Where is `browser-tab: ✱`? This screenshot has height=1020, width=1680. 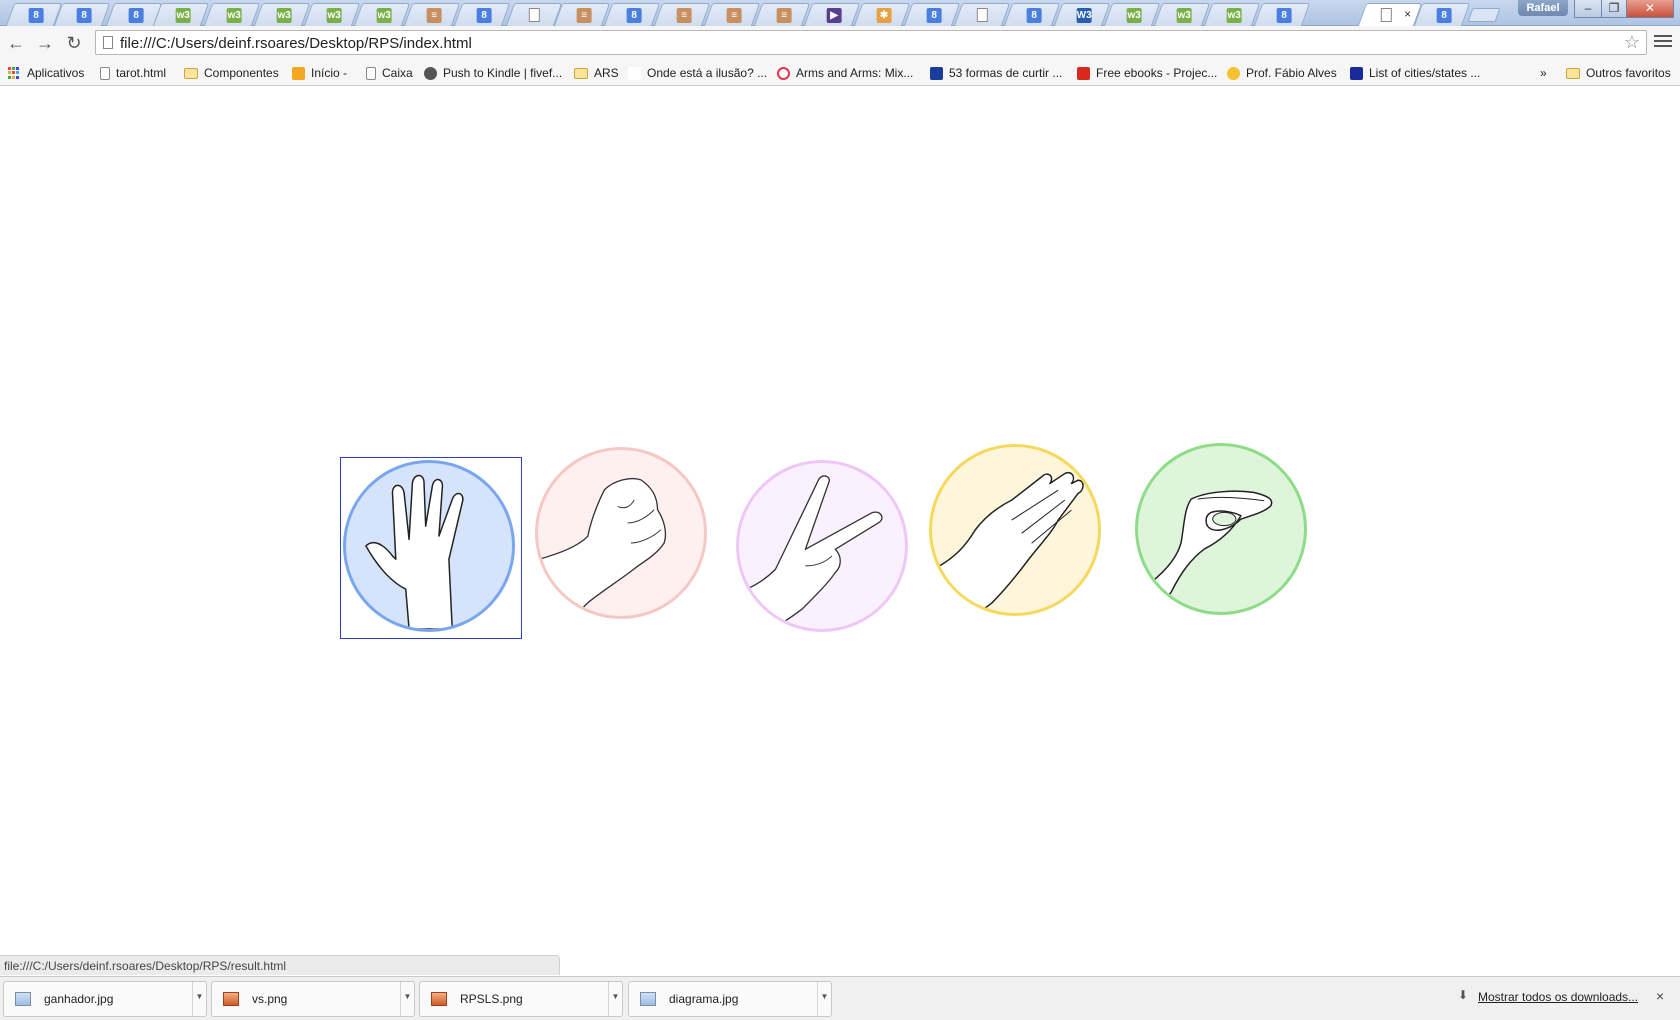
browser-tab: ✱ is located at coordinates (882, 14).